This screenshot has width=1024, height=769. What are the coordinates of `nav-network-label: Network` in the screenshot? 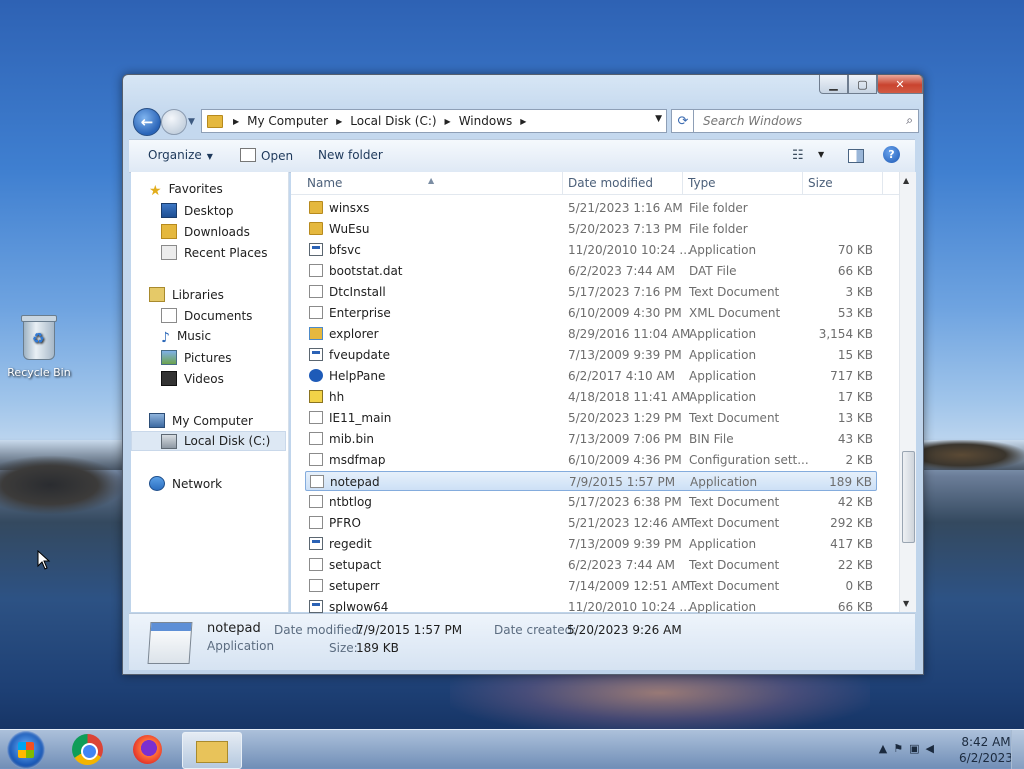 It's located at (197, 483).